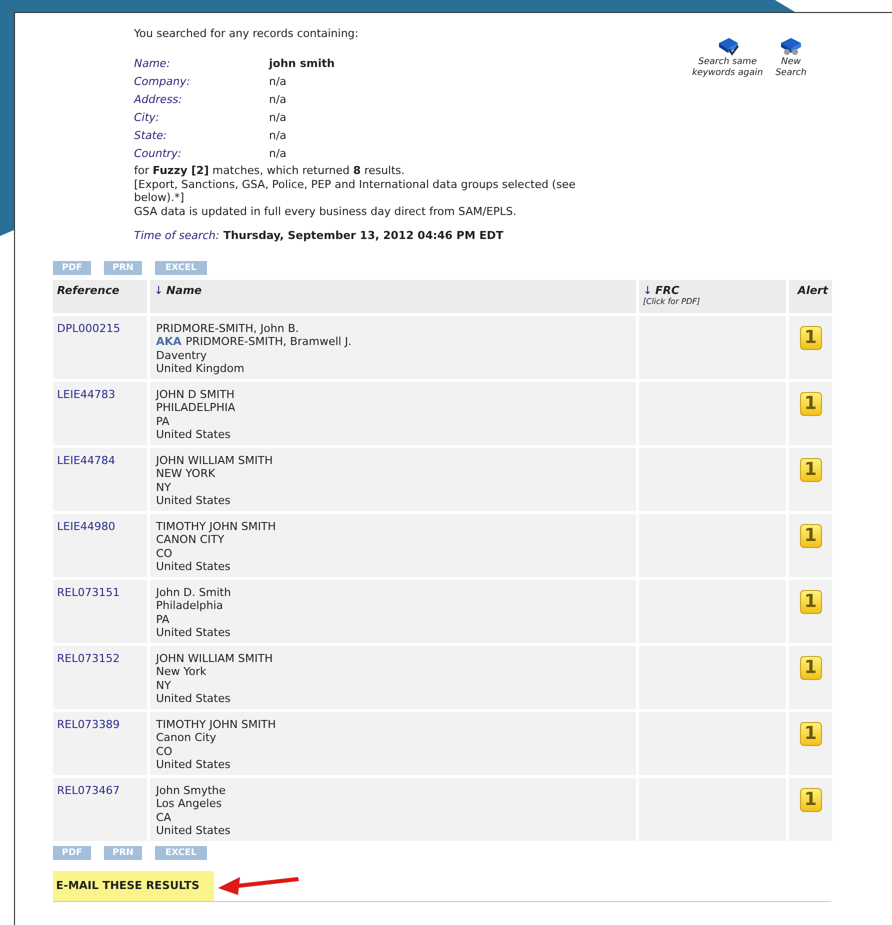 This screenshot has height=925, width=892. I want to click on reference-link: LEIE44784, so click(86, 460).